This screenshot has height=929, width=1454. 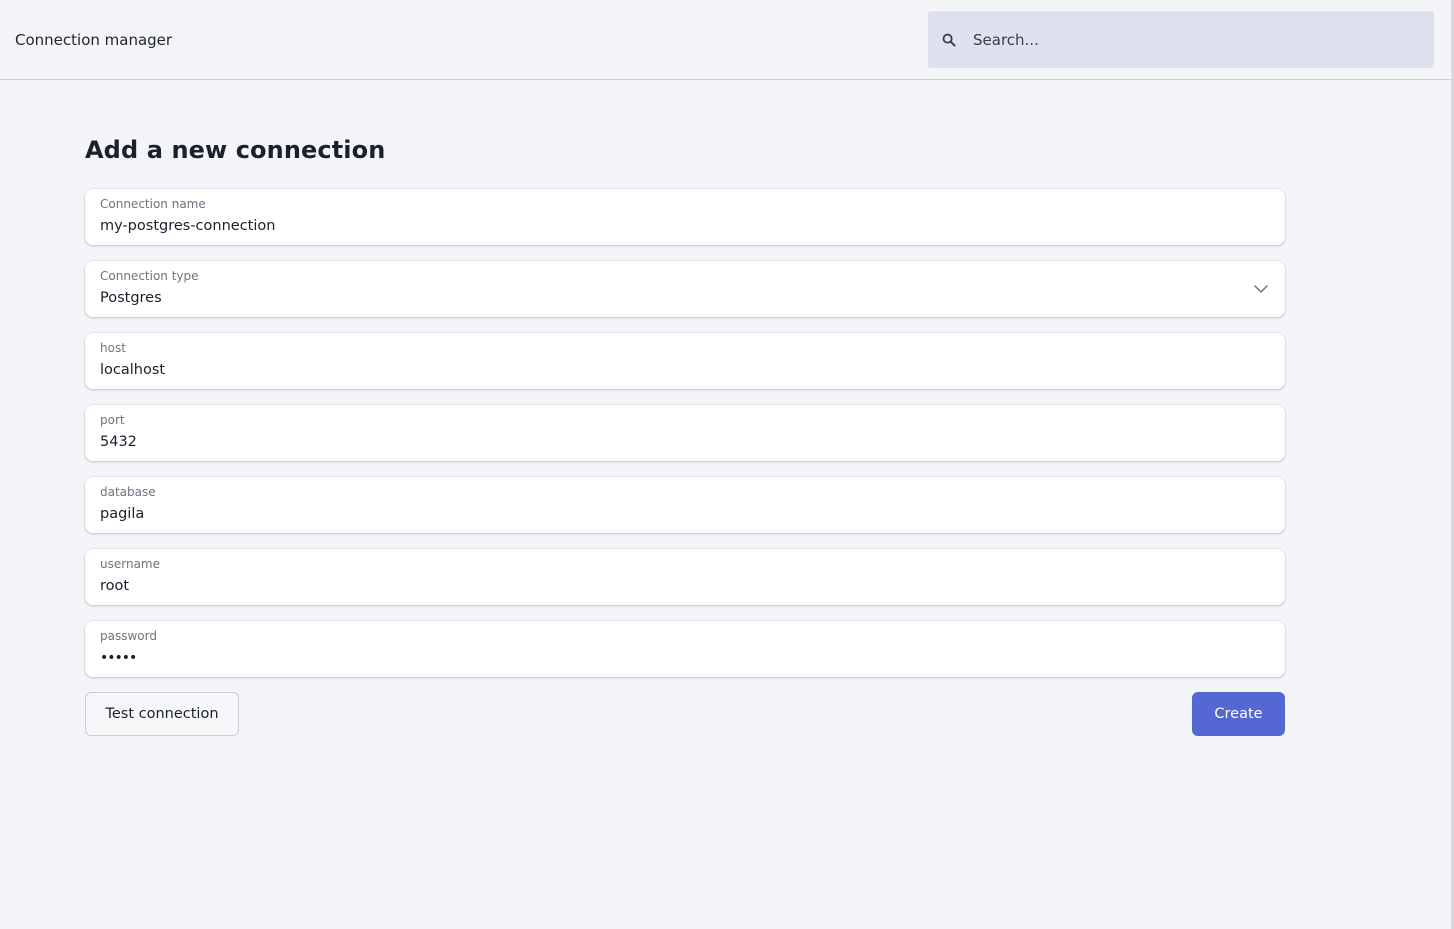 I want to click on port-value: 5432, so click(x=118, y=442).